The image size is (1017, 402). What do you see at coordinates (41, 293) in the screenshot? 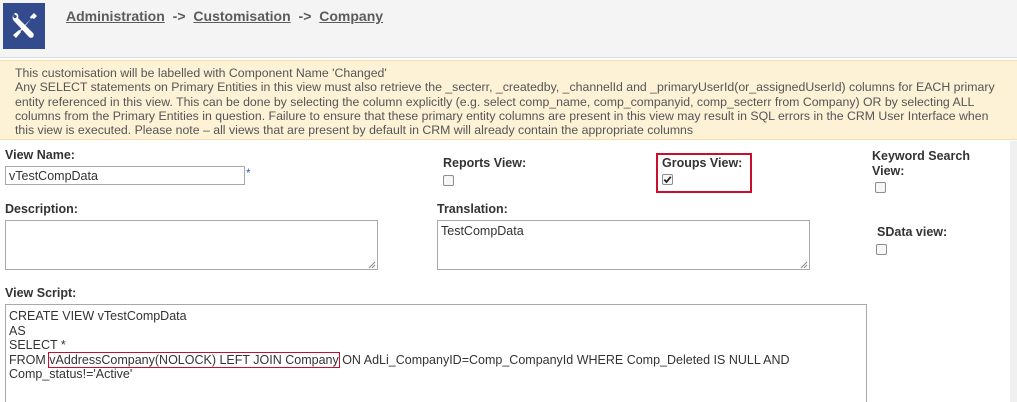
I see `view-script-label: View Script:` at bounding box center [41, 293].